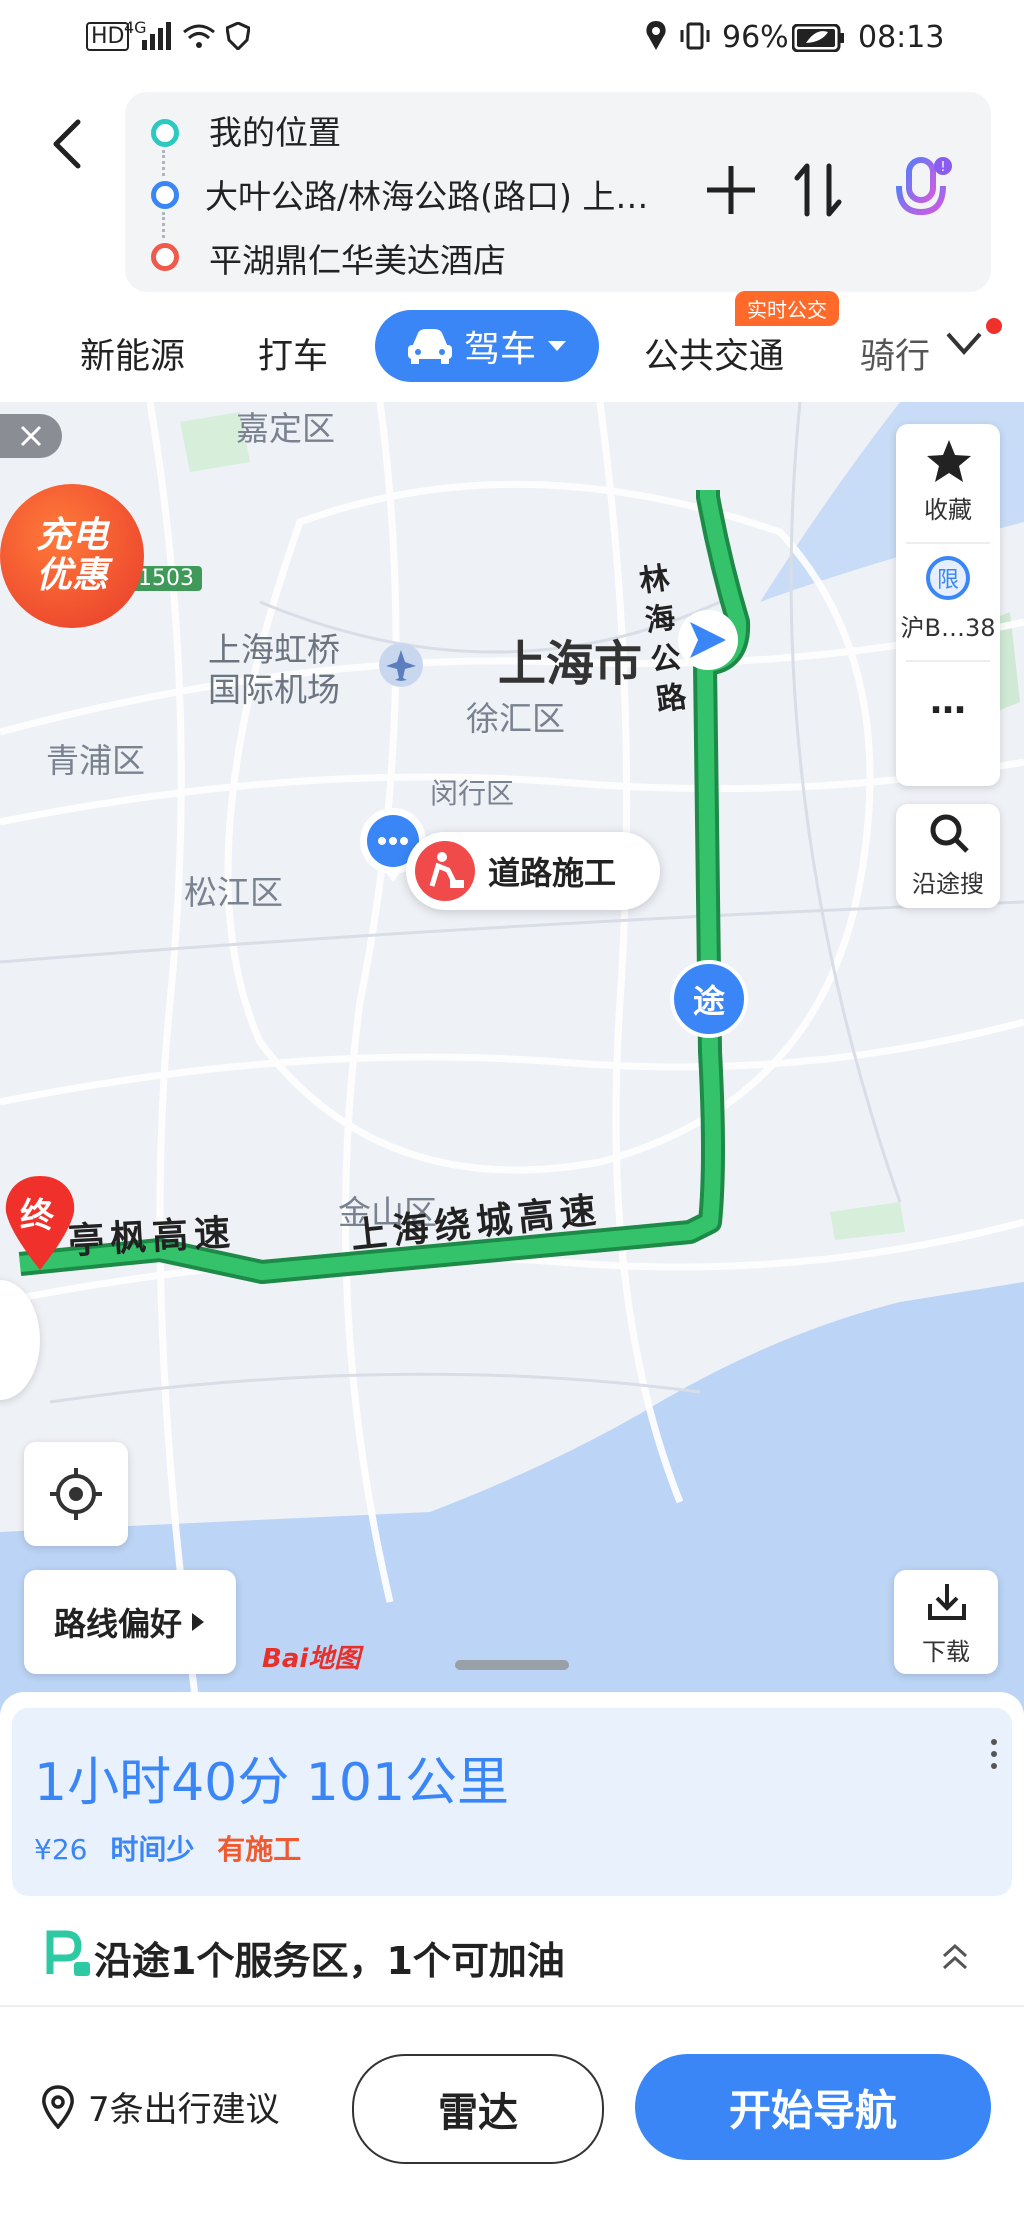 The image size is (1024, 2220). I want to click on favorite-label: 收藏, so click(948, 510).